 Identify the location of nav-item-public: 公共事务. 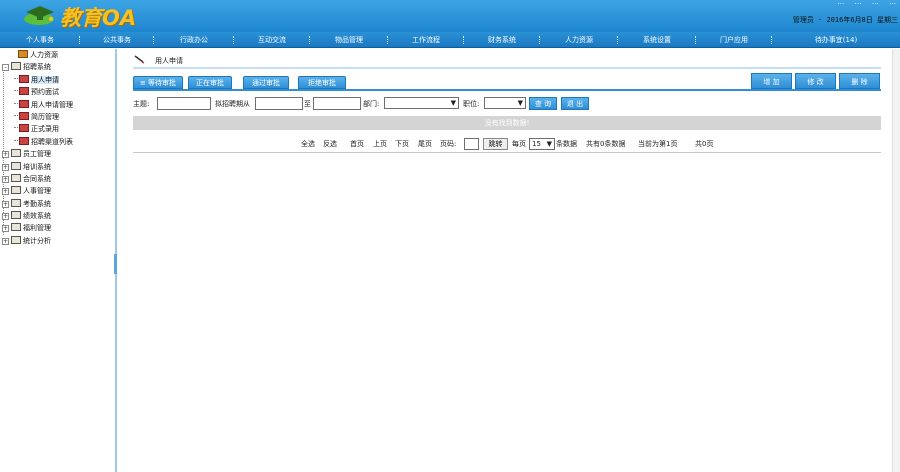
(117, 40).